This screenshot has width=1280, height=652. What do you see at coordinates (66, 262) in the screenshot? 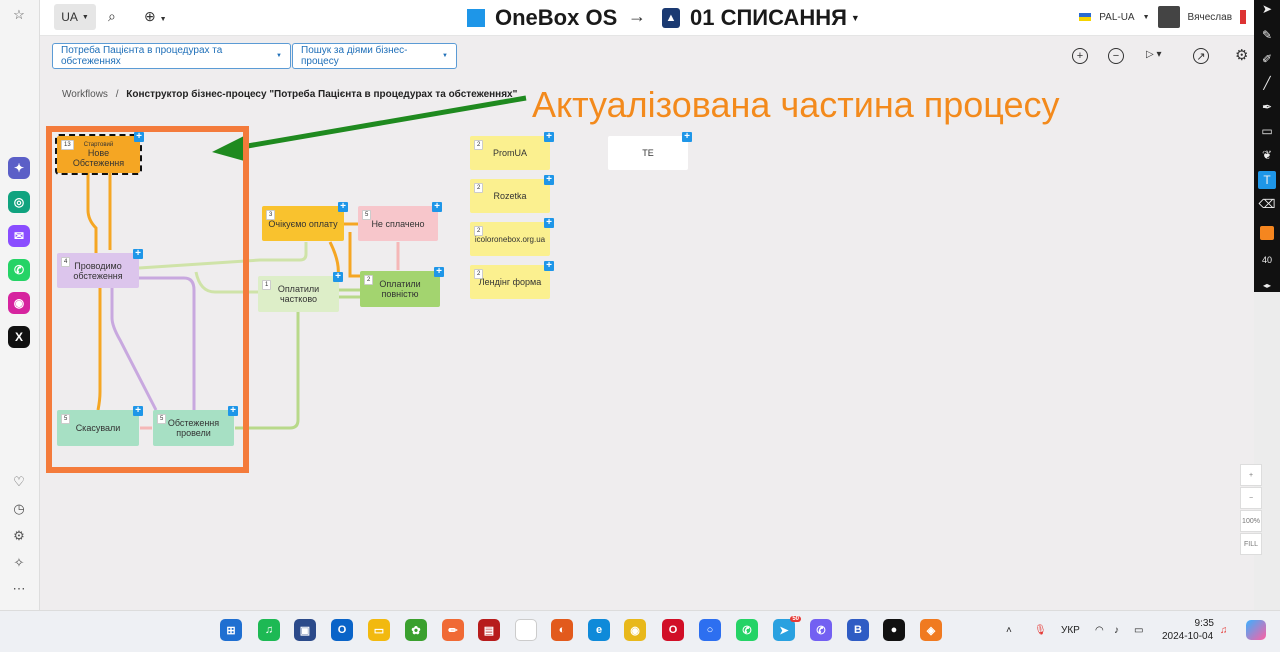
I see `node-count: 4` at bounding box center [66, 262].